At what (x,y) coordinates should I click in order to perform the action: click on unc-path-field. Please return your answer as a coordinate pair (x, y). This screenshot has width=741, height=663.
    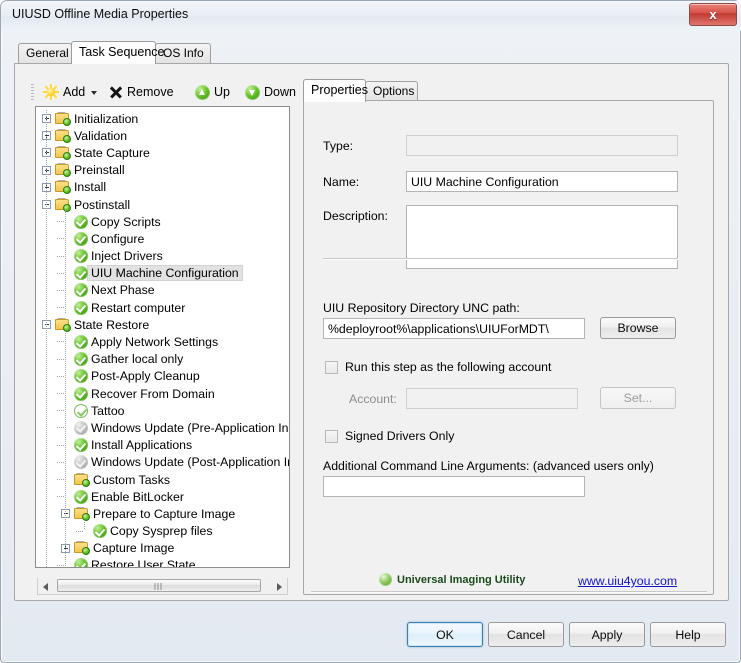
    Looking at the image, I should click on (454, 328).